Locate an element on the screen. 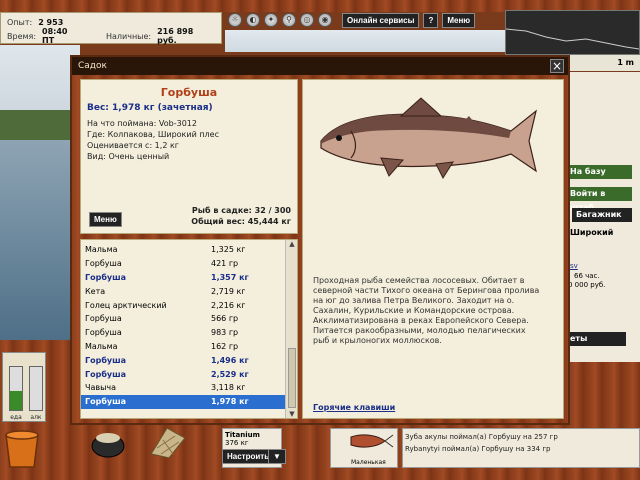 The width and height of the screenshot is (640, 480). money-label: Наличные: is located at coordinates (128, 36).